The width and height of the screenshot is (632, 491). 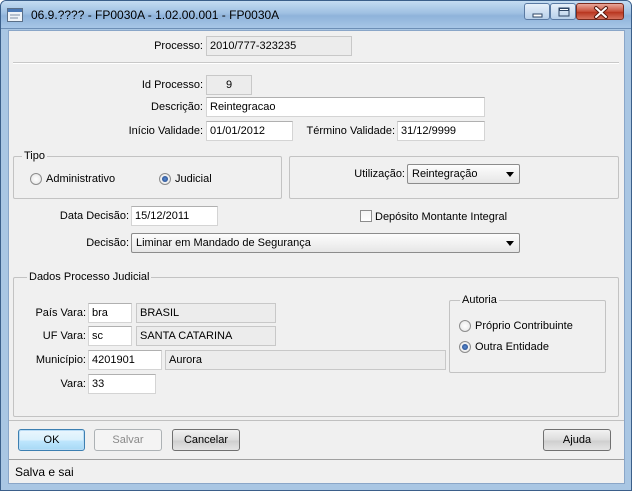 I want to click on municipio-name-field: Aurora, so click(x=305, y=360).